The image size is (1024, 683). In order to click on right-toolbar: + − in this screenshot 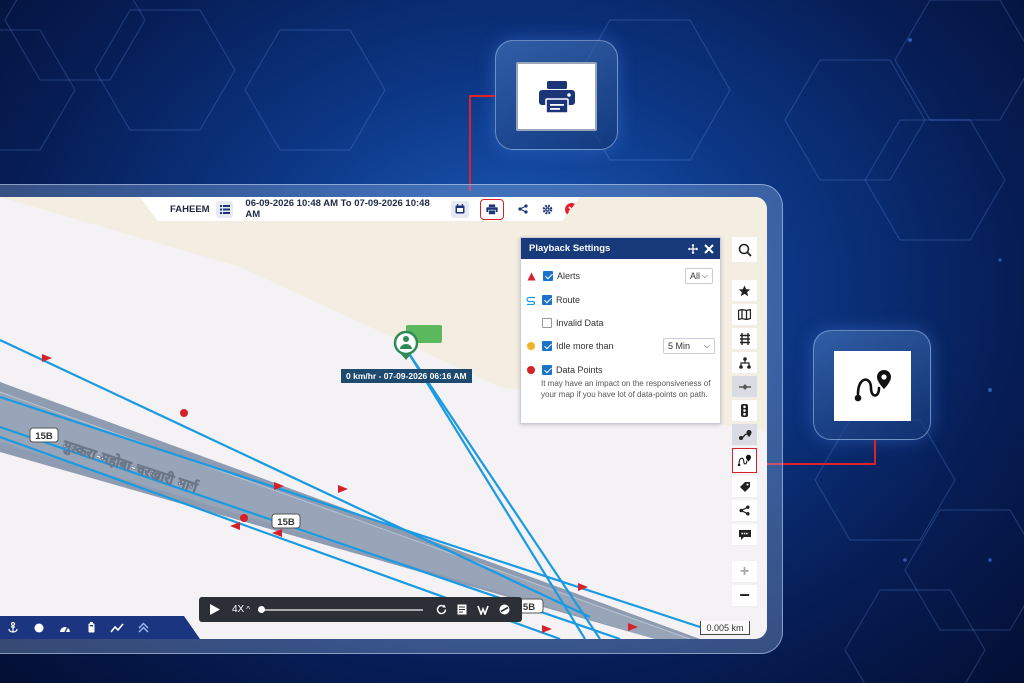, I will do `click(745, 422)`.